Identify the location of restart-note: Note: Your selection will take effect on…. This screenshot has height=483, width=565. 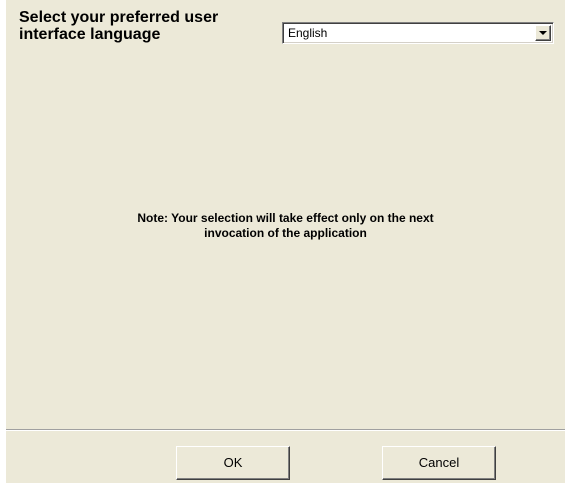
(285, 226).